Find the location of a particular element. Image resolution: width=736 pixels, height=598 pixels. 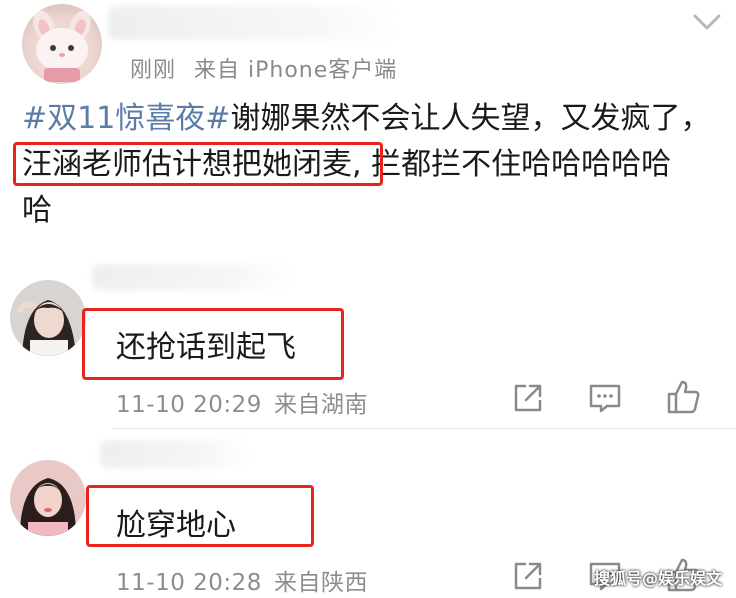

comment-2-name-blurred is located at coordinates (175, 454).